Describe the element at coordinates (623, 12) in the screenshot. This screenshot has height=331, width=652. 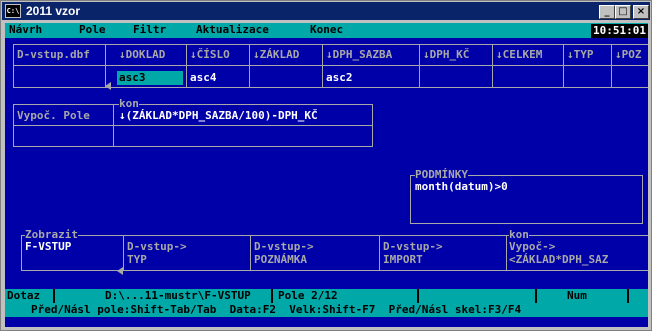
I see `maximize-button: □` at that location.